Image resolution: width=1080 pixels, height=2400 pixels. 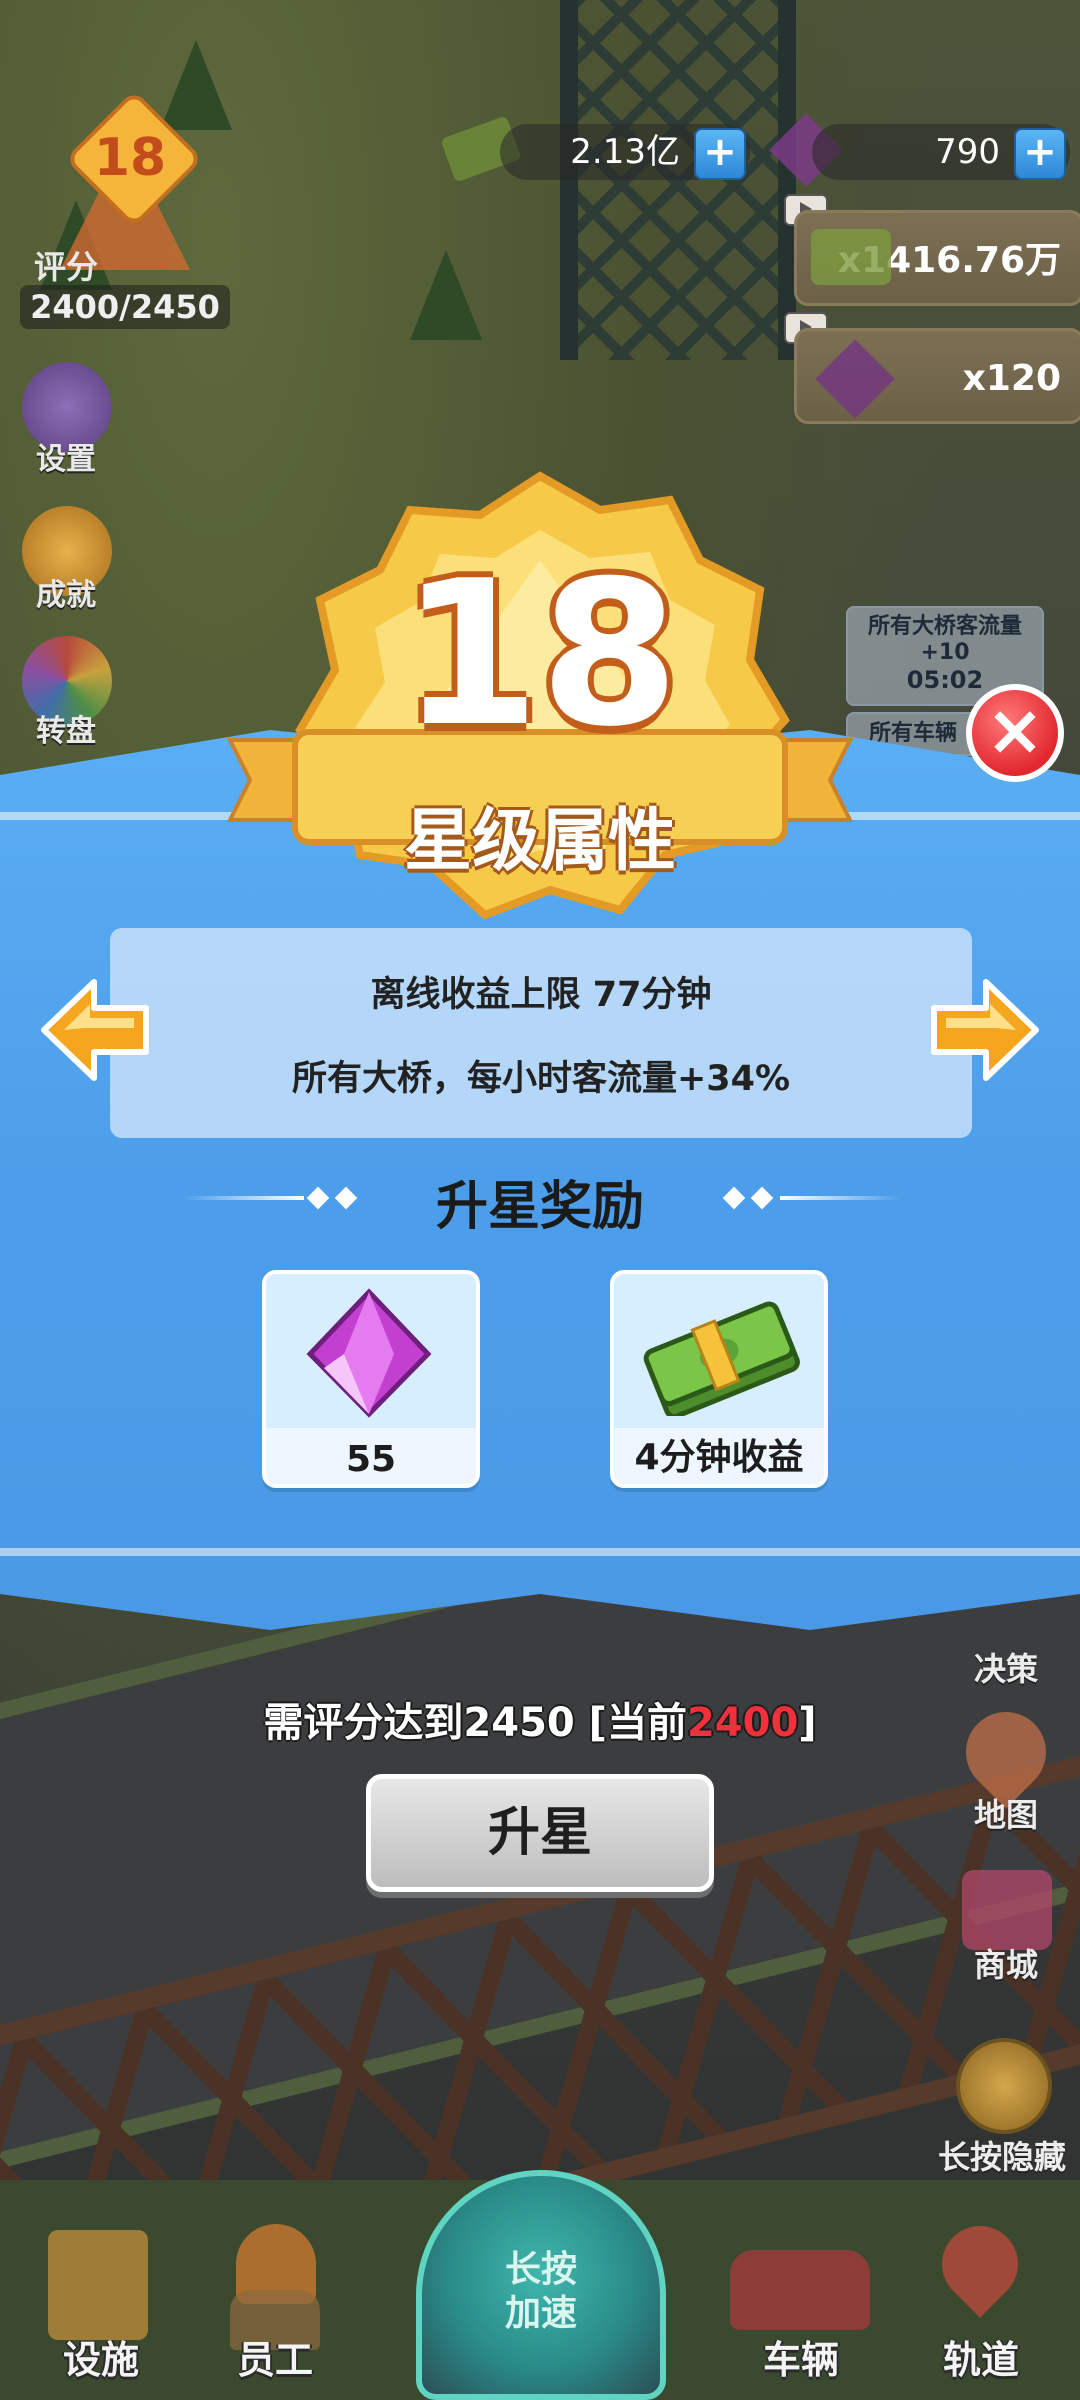 I want to click on decision-label: 决策, so click(x=1006, y=1667).